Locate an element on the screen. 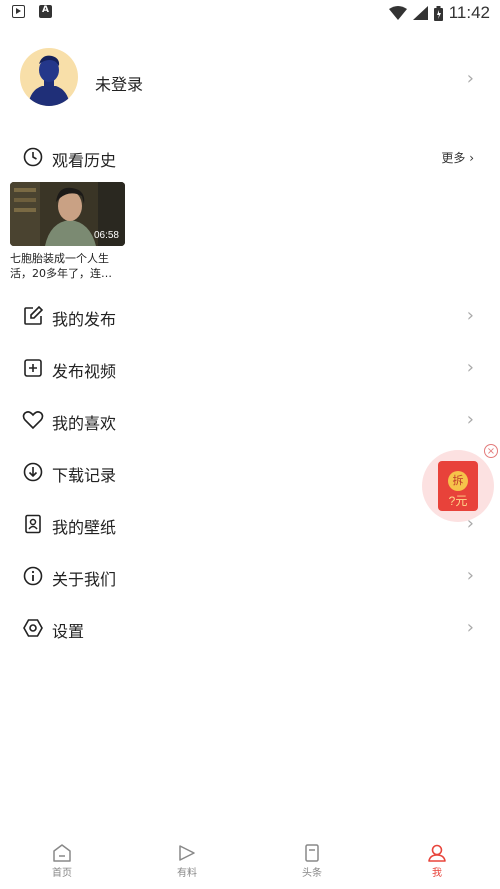 Image resolution: width=500 pixels, height=889 pixels. menu-label: 我的壁纸 is located at coordinates (84, 527).